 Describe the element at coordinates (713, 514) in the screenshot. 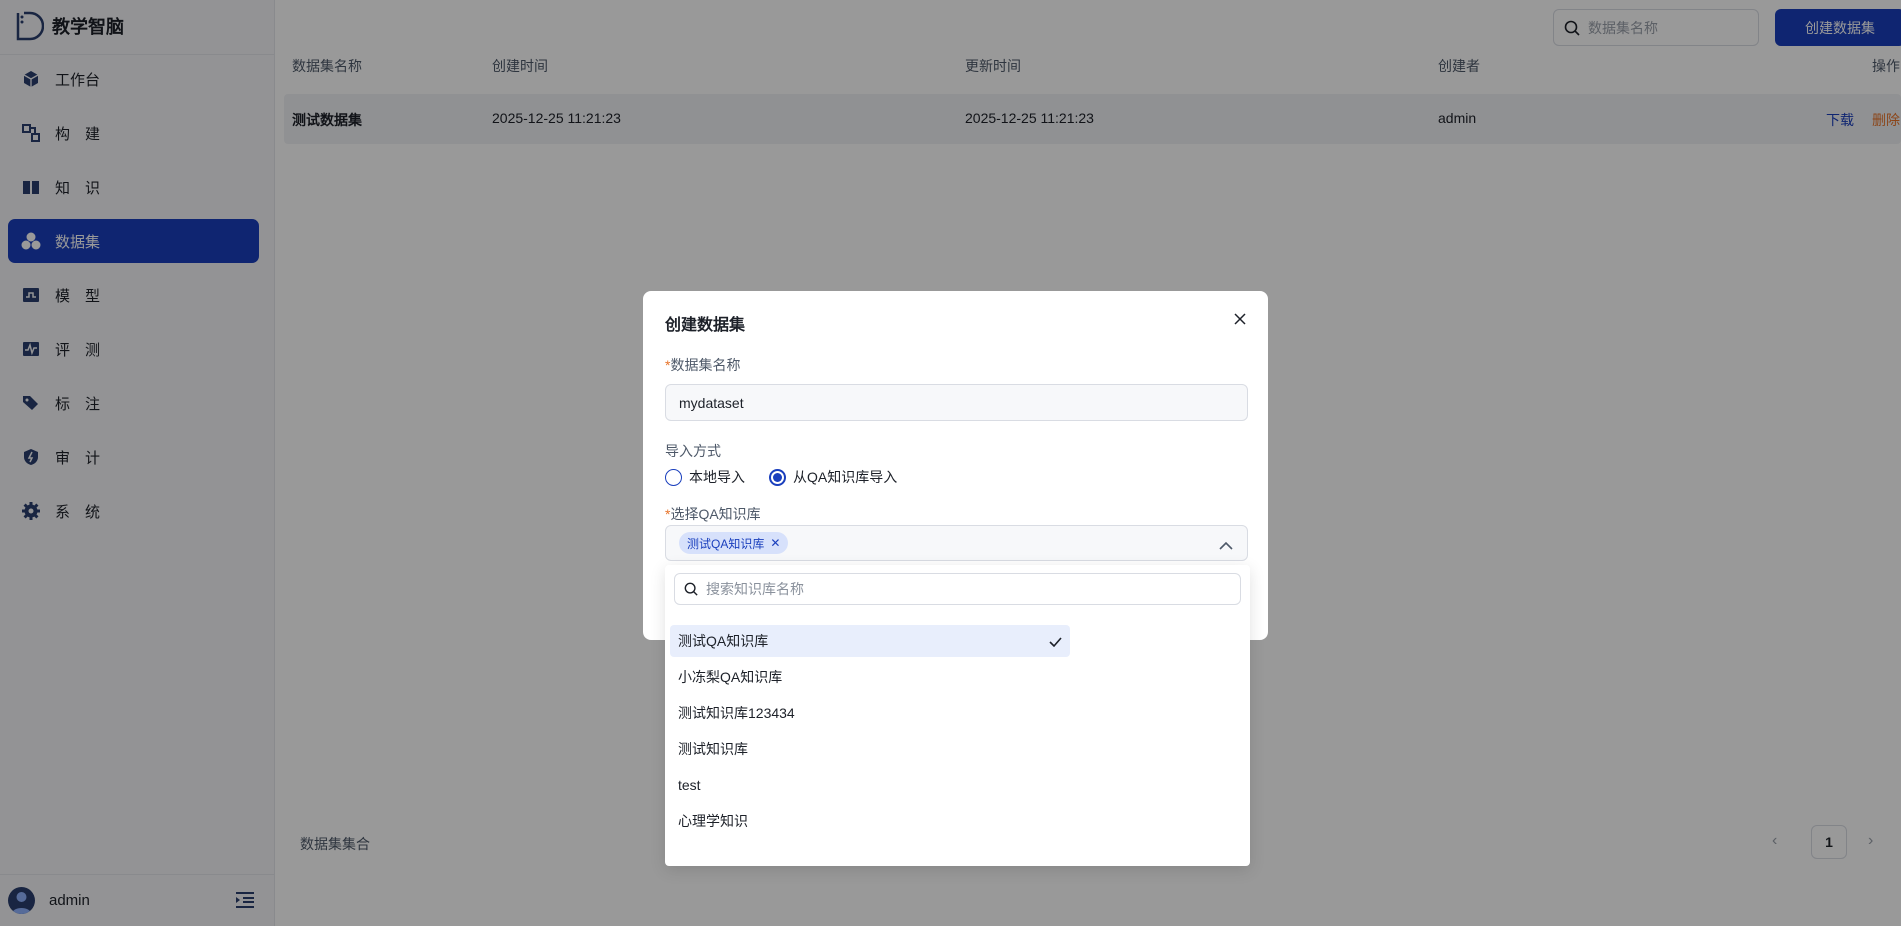

I see `kb-select-label: *选择QA知识库` at that location.